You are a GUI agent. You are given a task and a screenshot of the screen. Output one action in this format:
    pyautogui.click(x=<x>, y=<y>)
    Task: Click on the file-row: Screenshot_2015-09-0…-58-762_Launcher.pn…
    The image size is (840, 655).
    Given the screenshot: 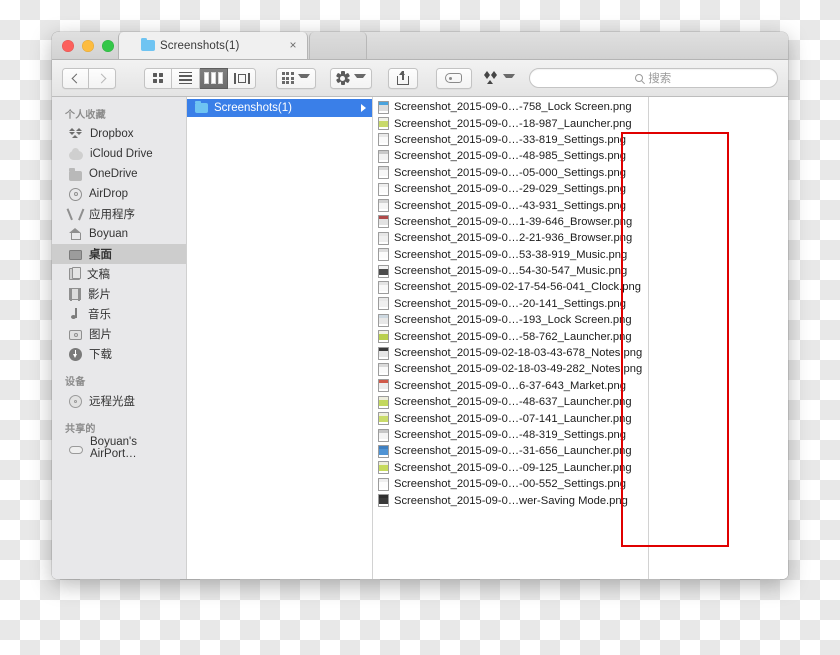 What is the action you would take?
    pyautogui.click(x=510, y=336)
    